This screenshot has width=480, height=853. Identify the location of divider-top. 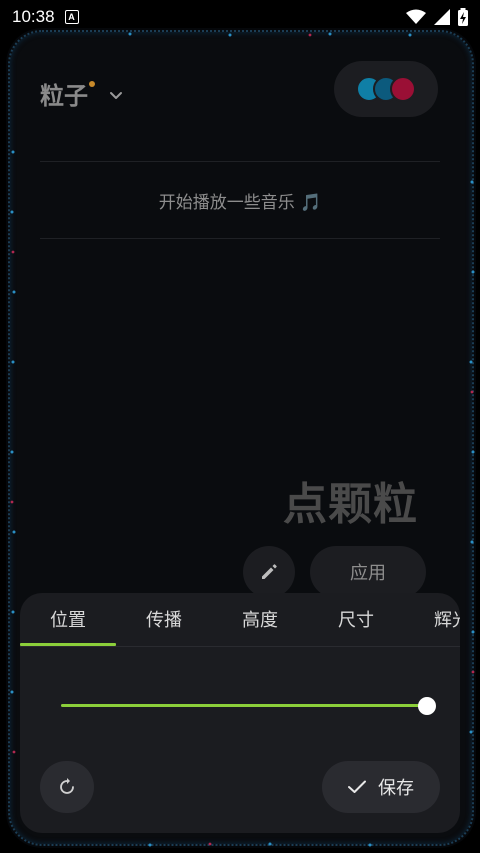
(240, 161).